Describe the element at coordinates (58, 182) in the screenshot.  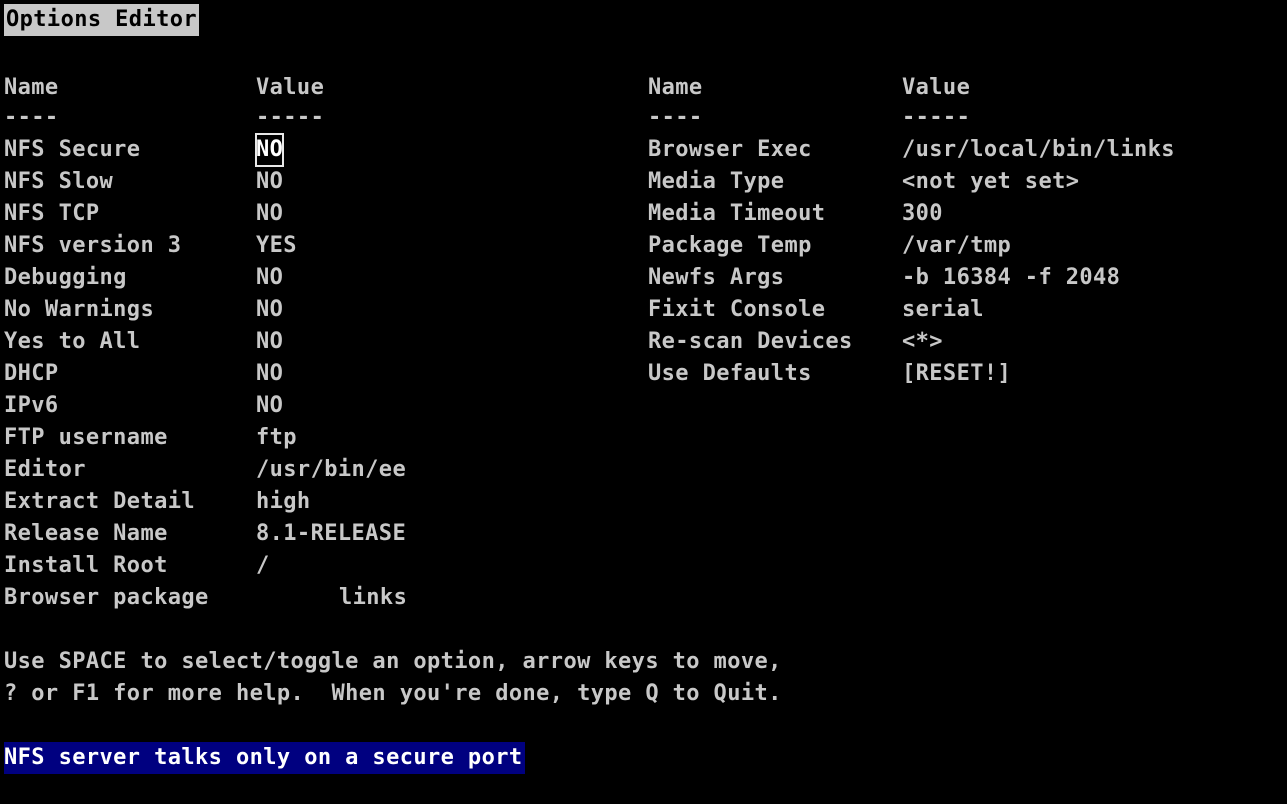
I see `option-name-nfs-slow: NFS Slow` at that location.